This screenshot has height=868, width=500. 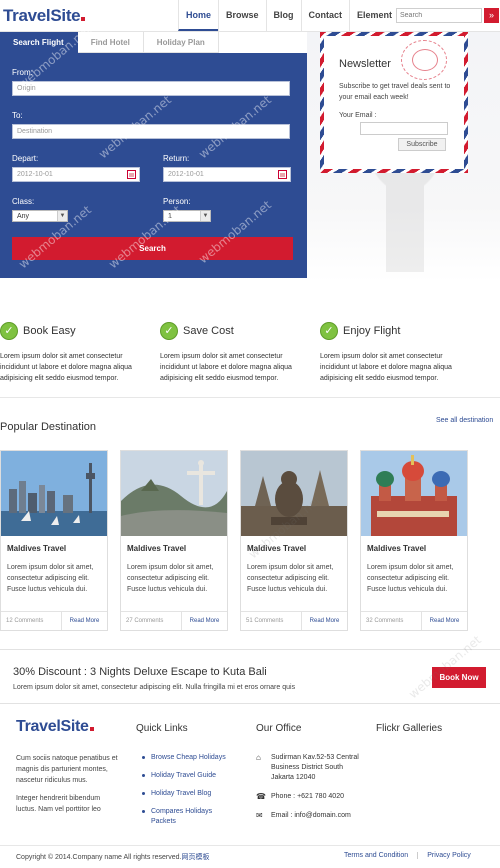 I want to click on comments-count: 32 Comments, so click(x=384, y=621).